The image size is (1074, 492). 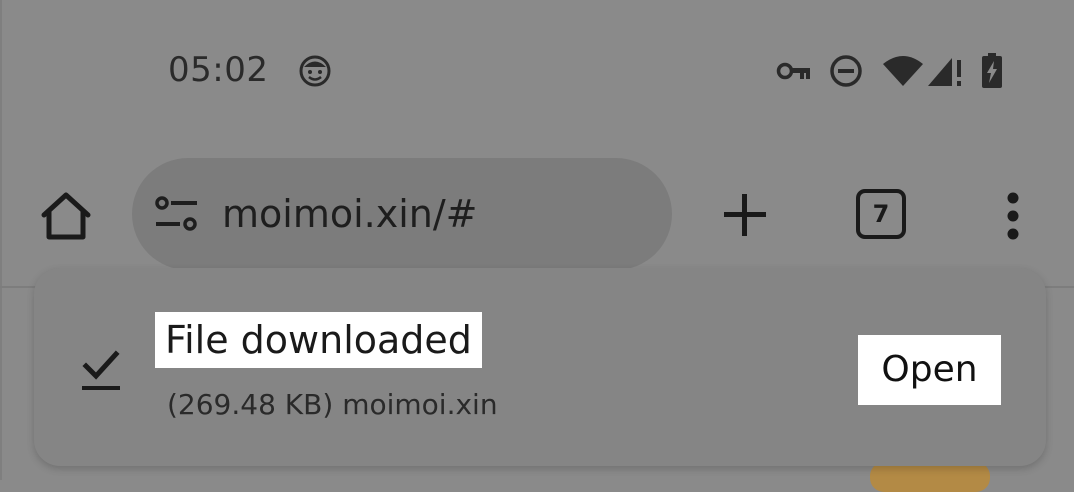 What do you see at coordinates (903, 71) in the screenshot?
I see `wifi-icon` at bounding box center [903, 71].